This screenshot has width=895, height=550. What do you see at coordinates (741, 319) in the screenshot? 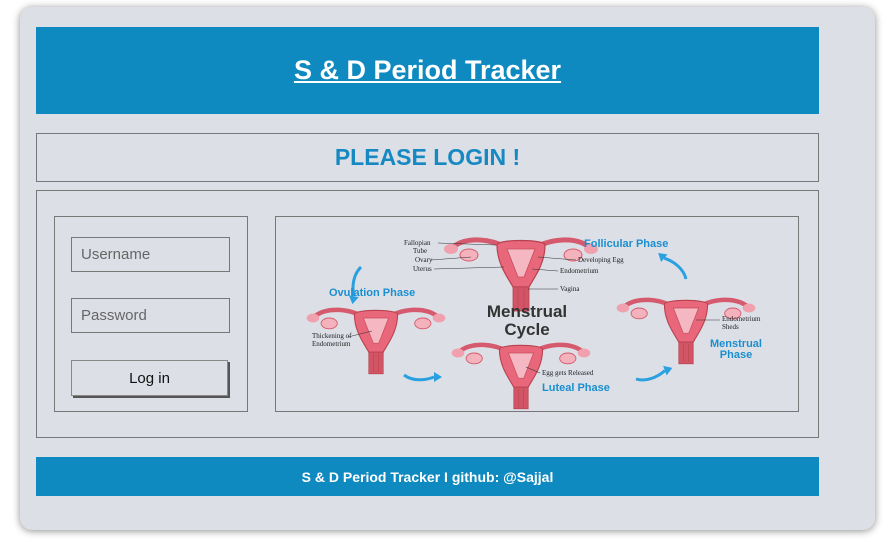
I see `label-endometrium-sheds-1: Endometrium` at bounding box center [741, 319].